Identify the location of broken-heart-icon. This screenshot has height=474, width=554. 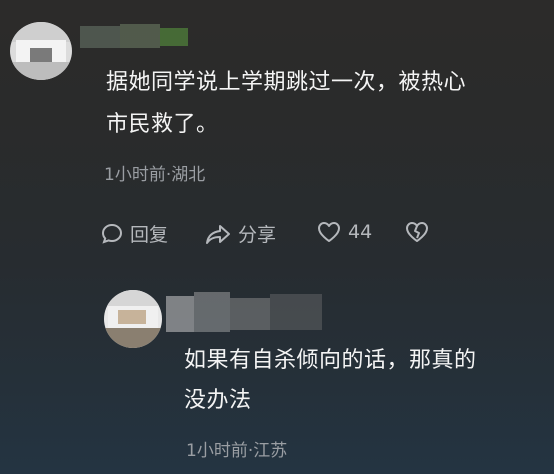
(417, 232).